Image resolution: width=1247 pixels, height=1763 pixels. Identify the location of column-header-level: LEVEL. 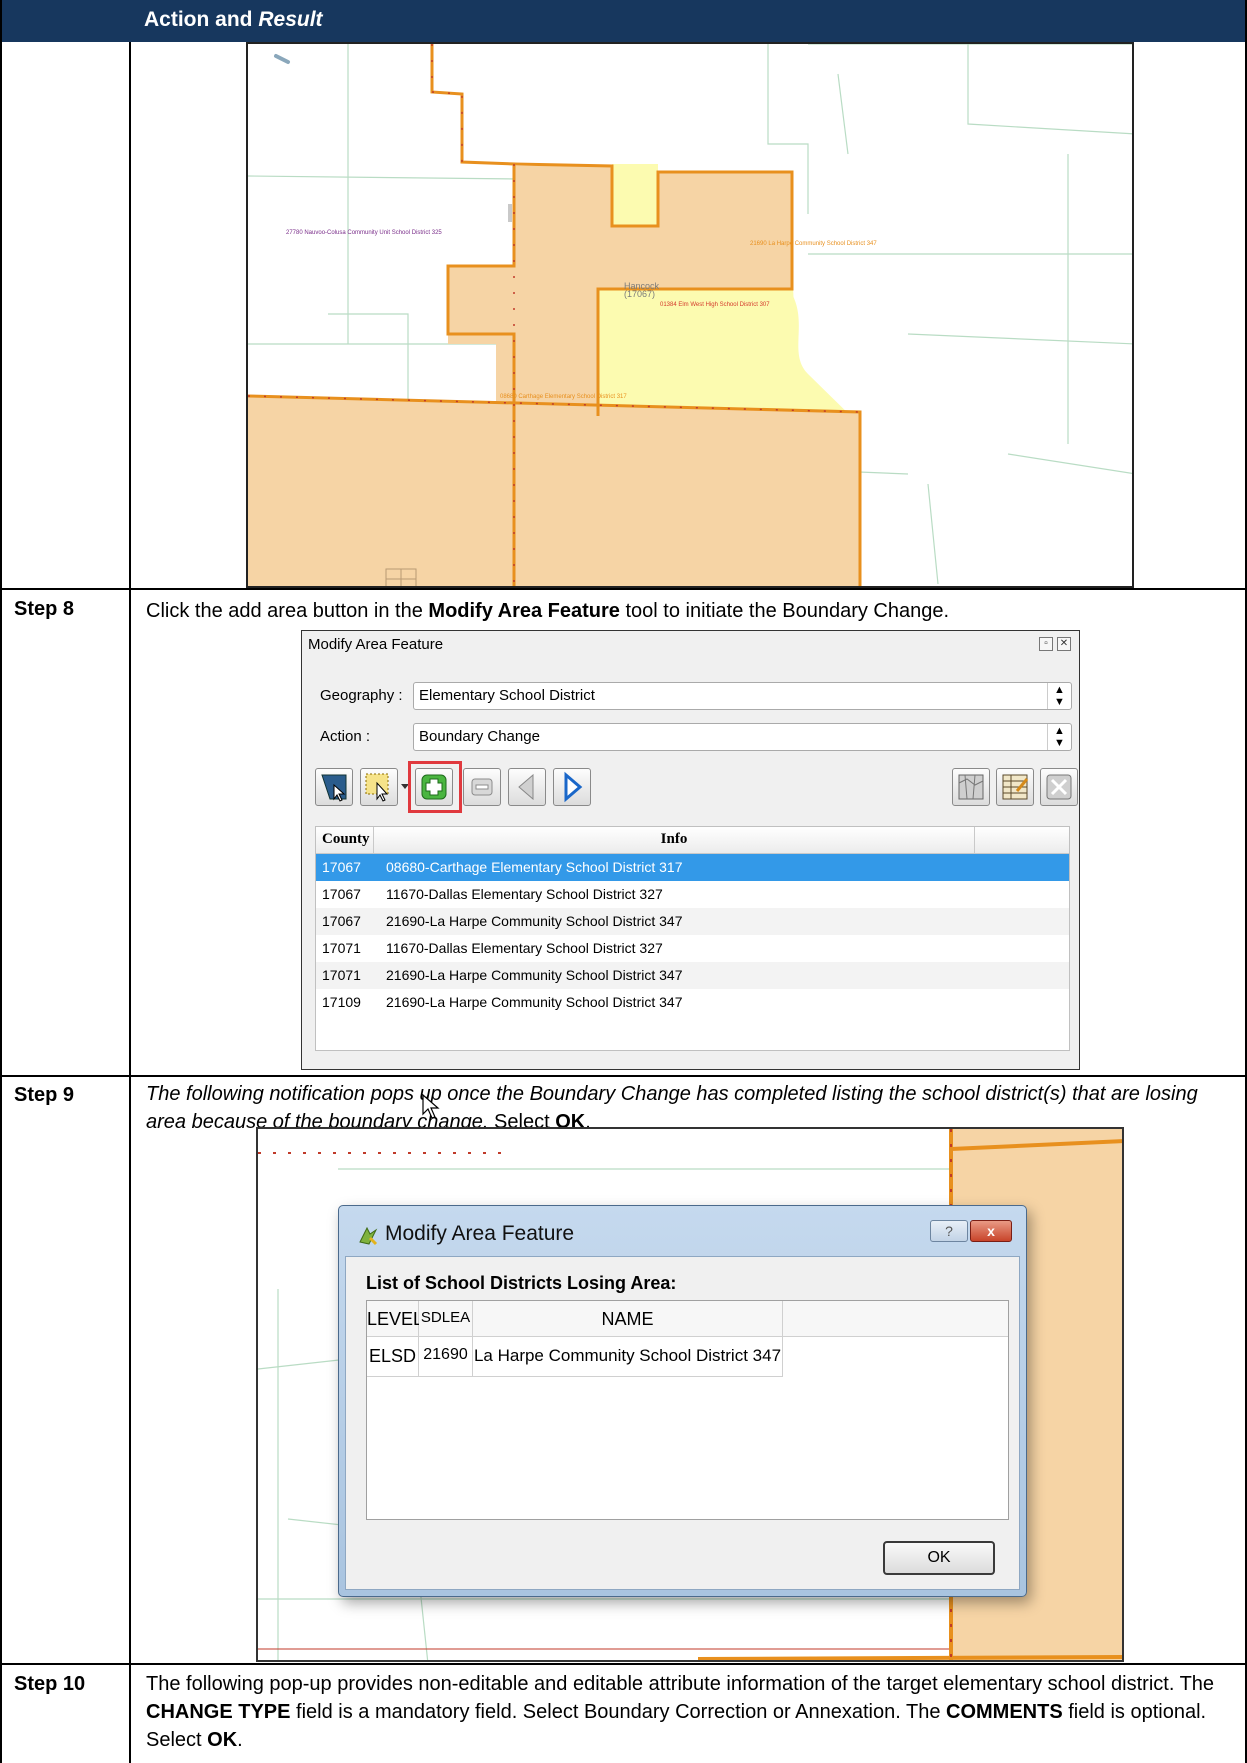
(395, 1319).